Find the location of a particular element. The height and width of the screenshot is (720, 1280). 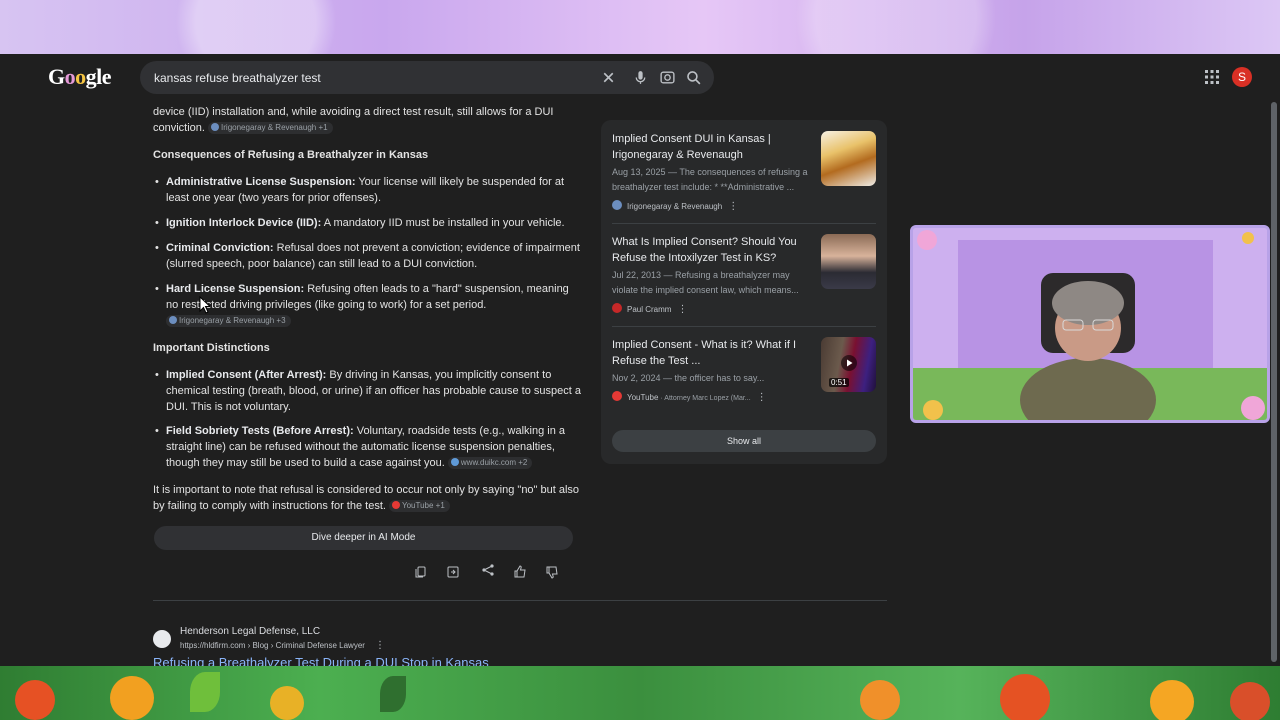

site-name: Henderson Legal Defense, LLC is located at coordinates (250, 631).